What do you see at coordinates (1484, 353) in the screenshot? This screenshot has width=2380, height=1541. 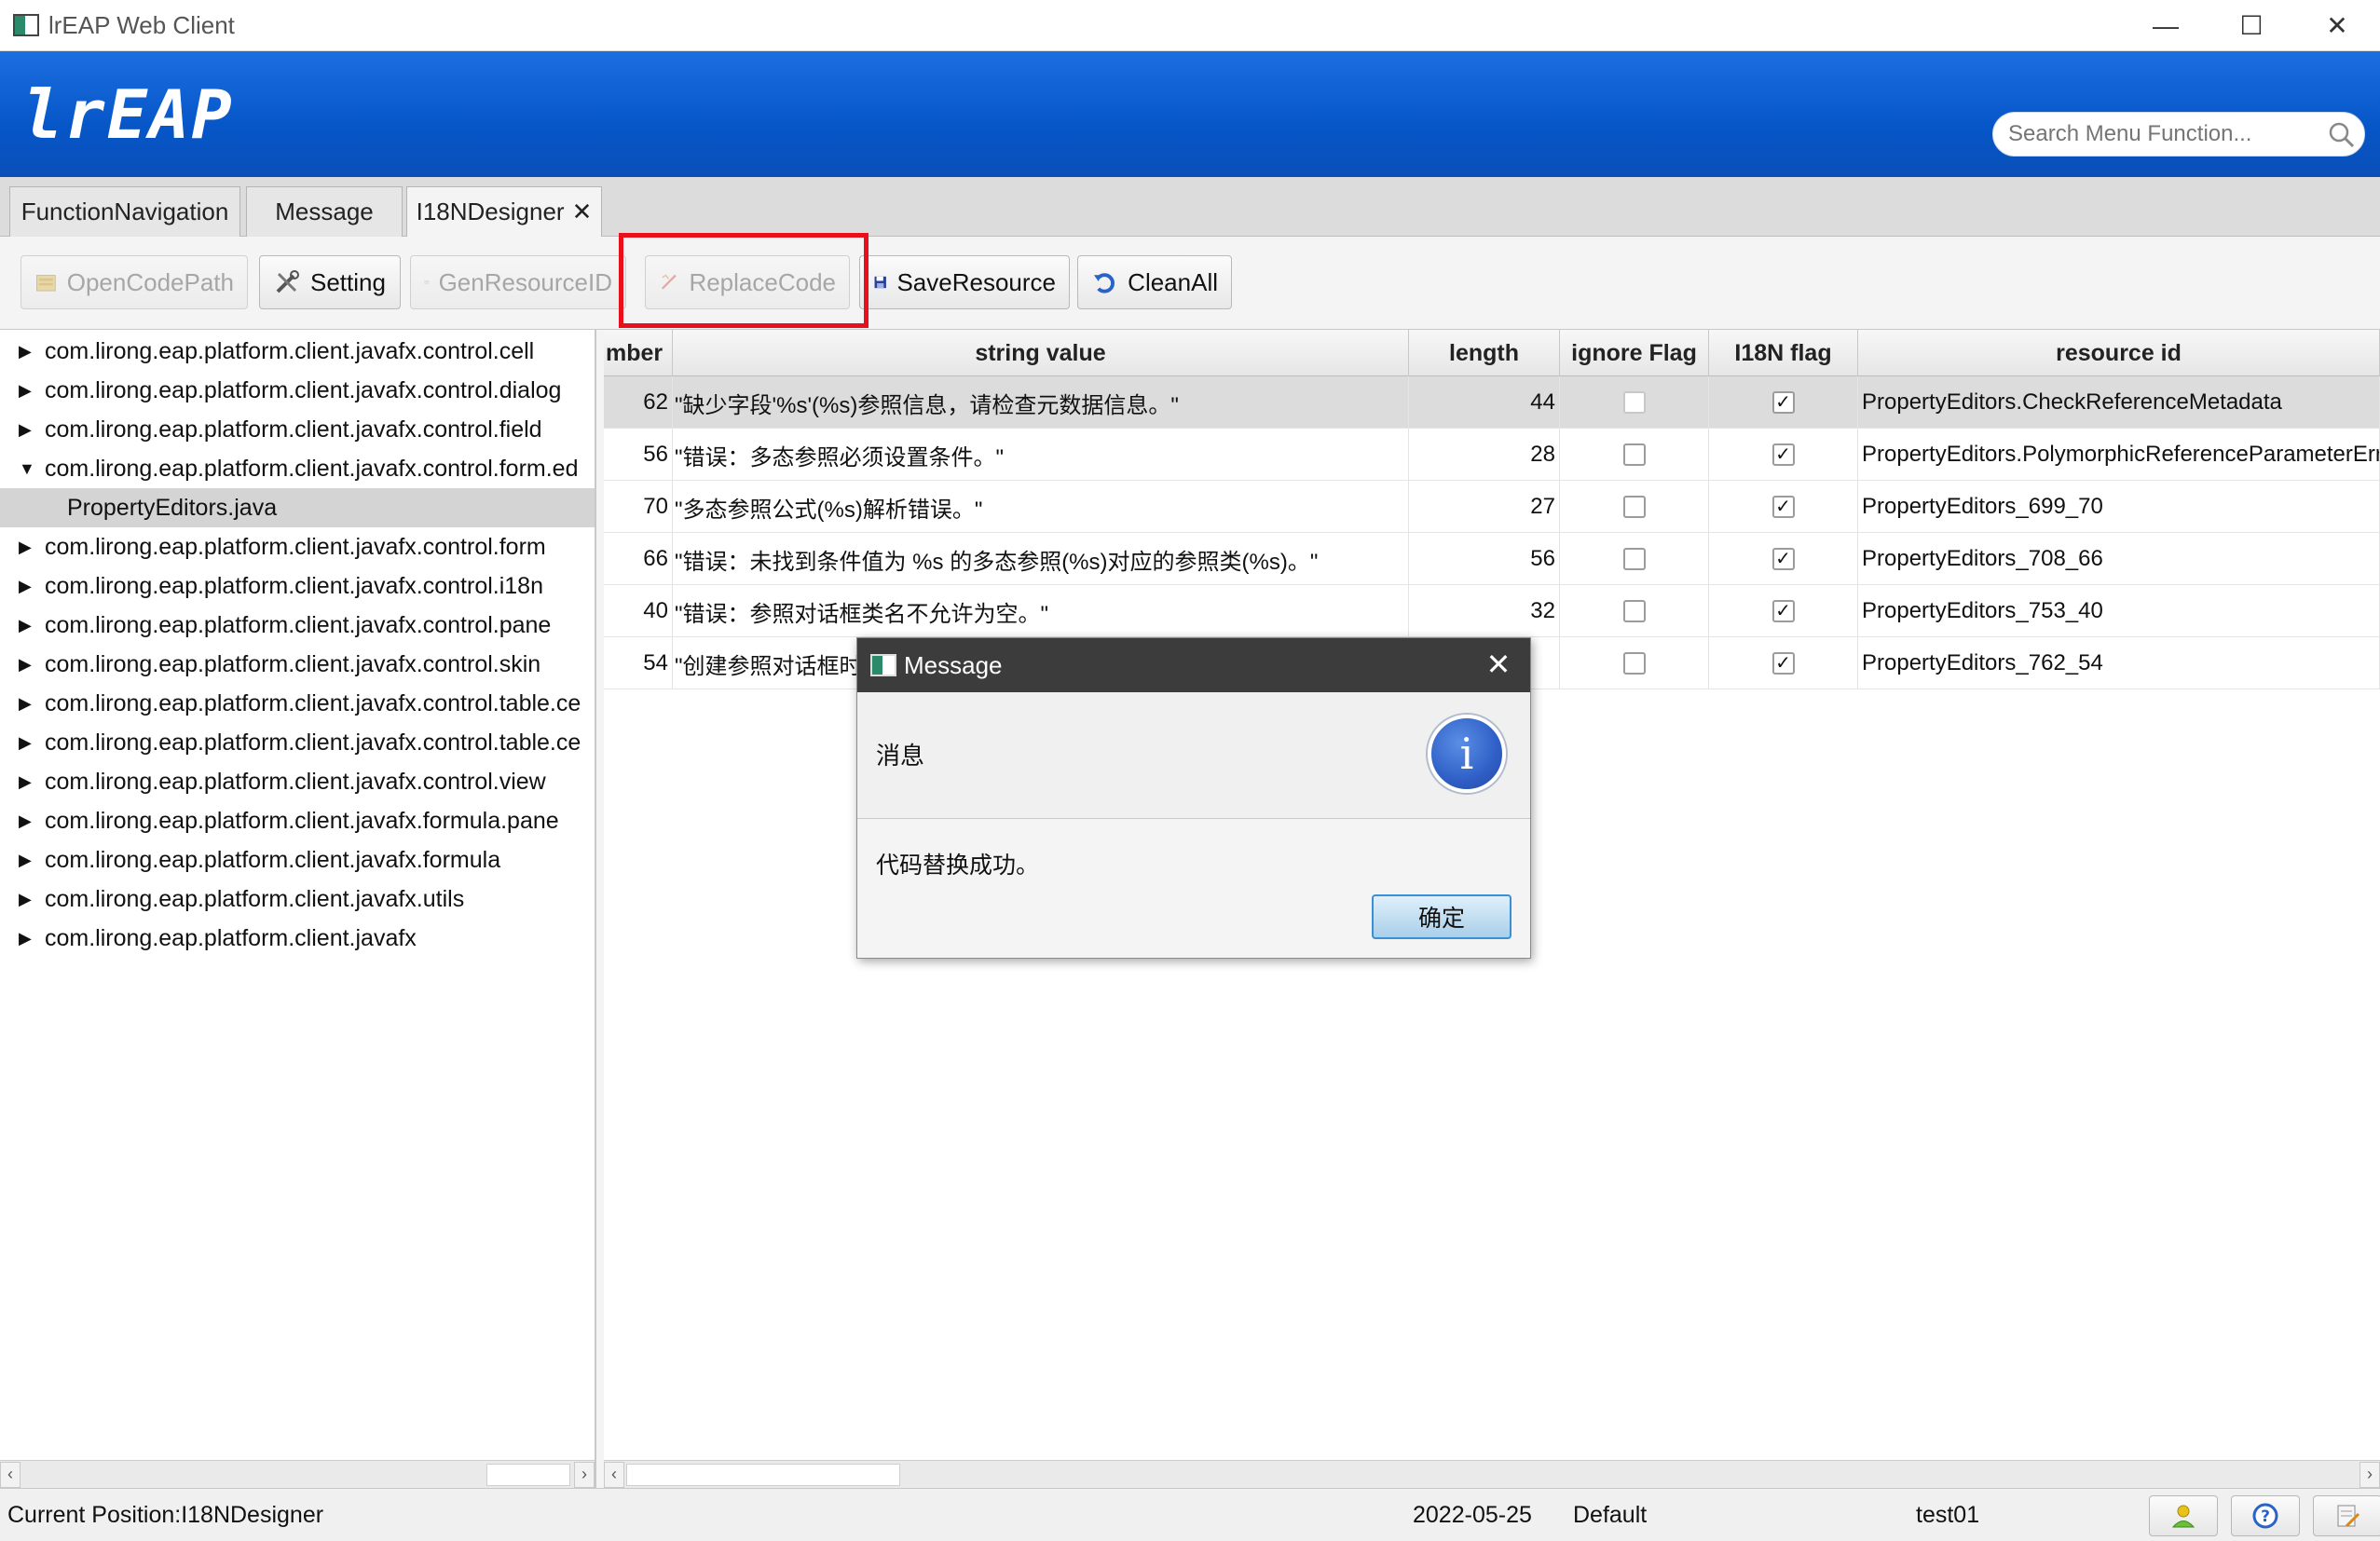 I see `column-header-length: length` at bounding box center [1484, 353].